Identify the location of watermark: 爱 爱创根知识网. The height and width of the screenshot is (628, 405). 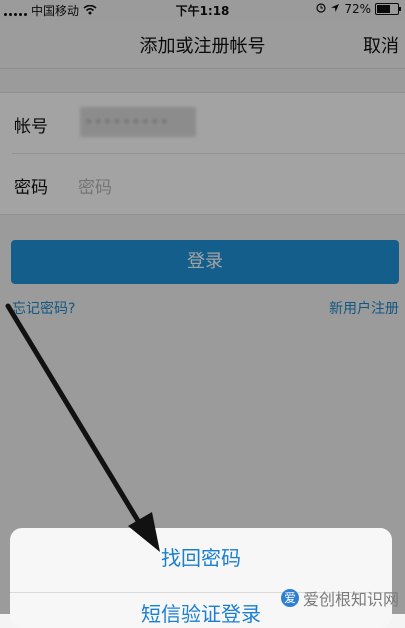
(339, 598).